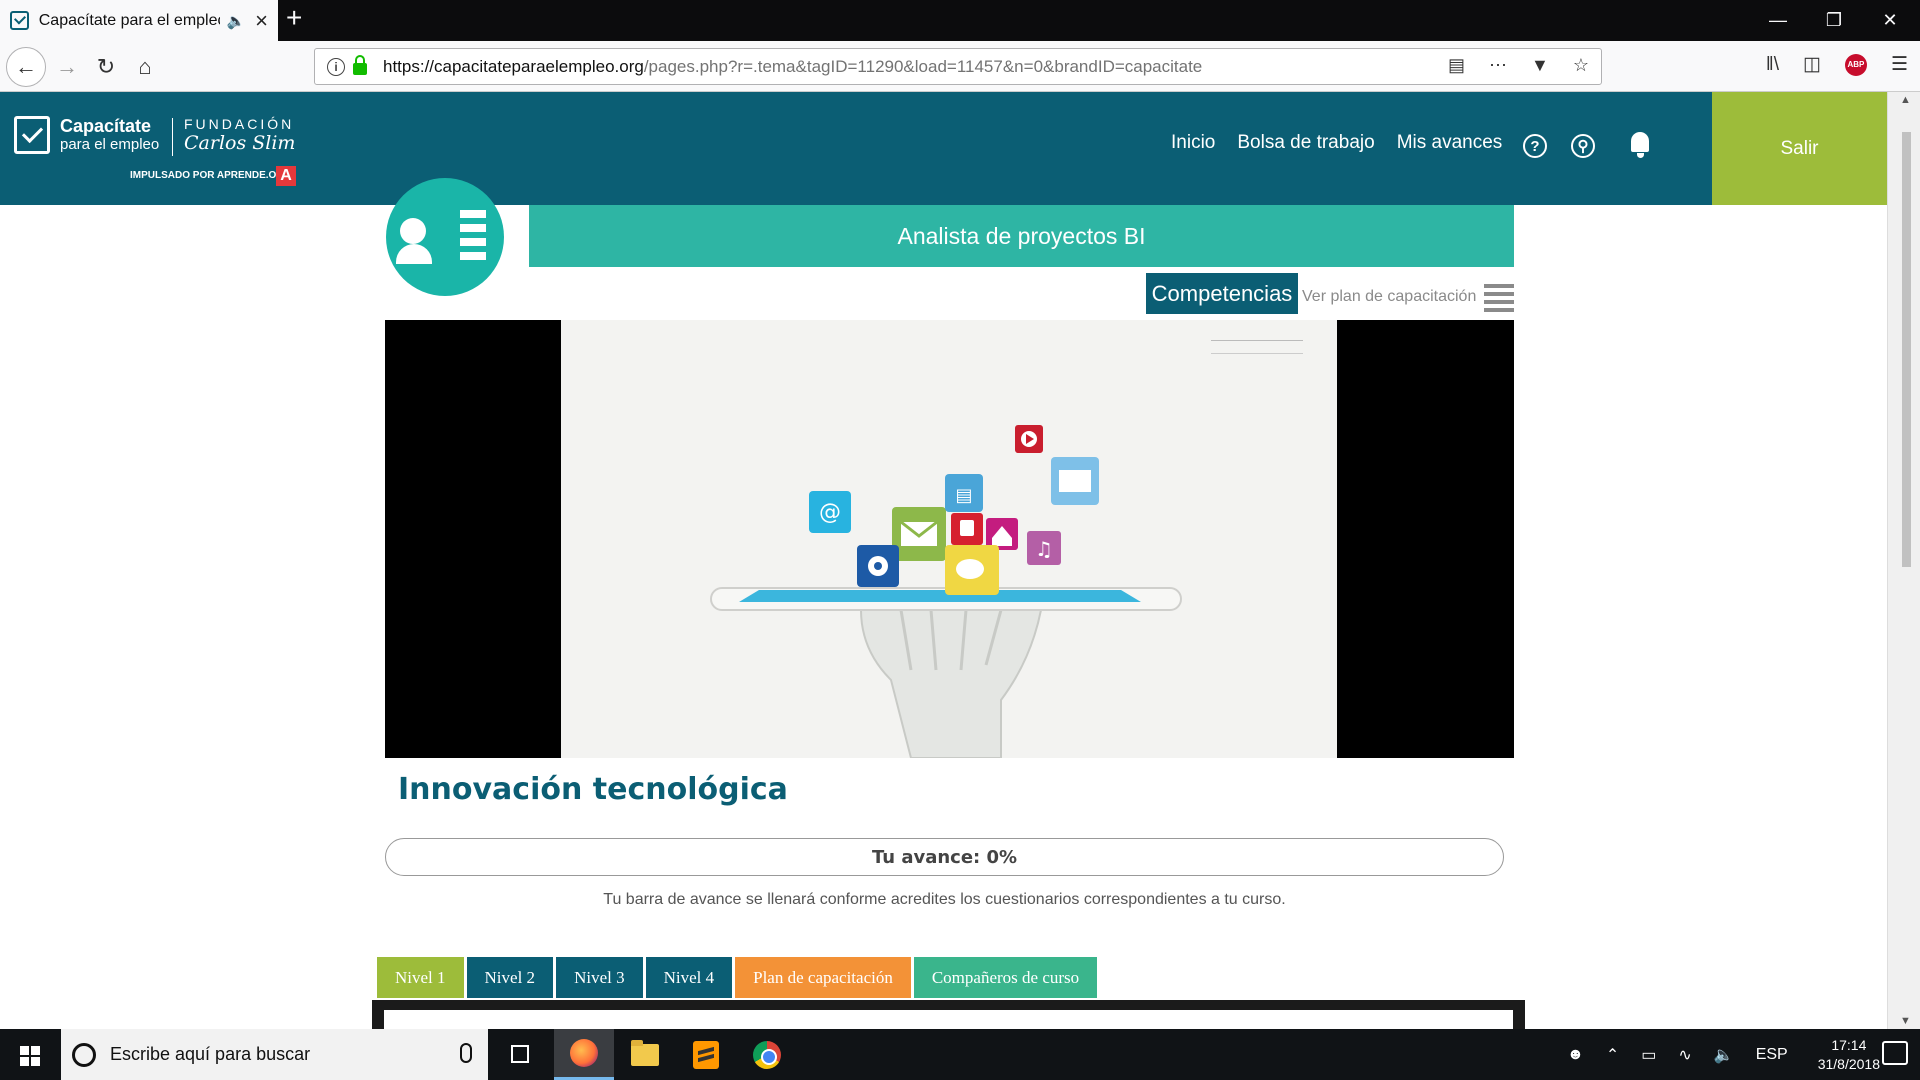 Image resolution: width=1920 pixels, height=1080 pixels. I want to click on nav-inicio: Inicio, so click(1193, 143).